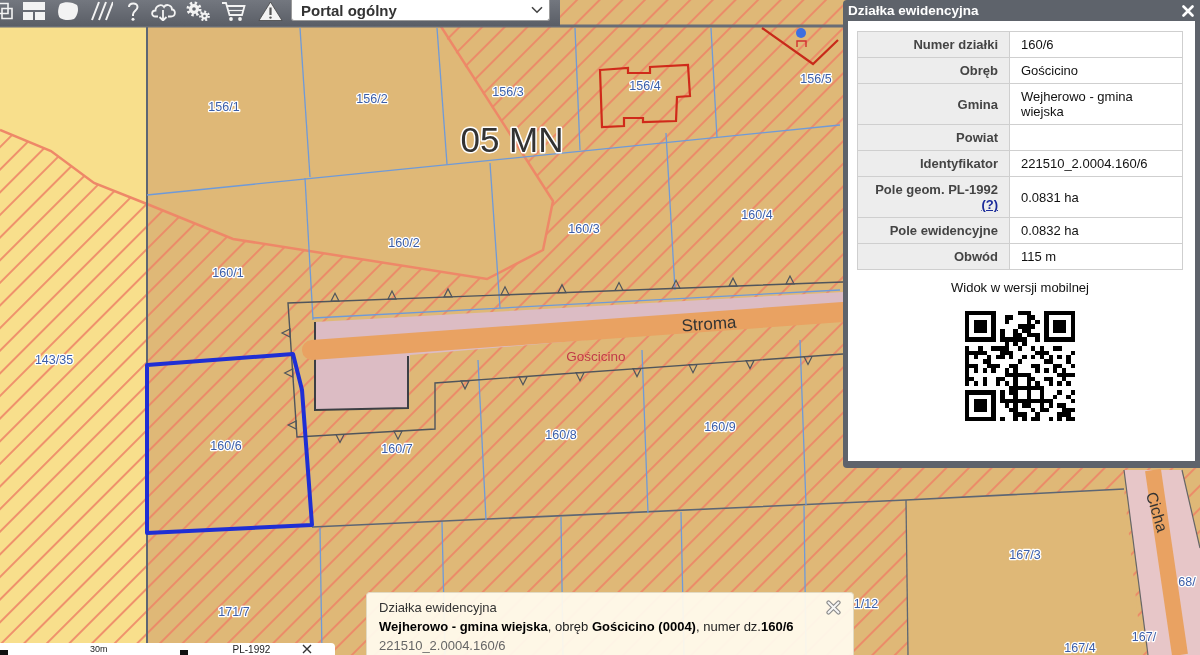 This screenshot has width=1200, height=655. I want to click on tooltip-summary: Wejherowo - gmina wiejska, obręb Gościcino (0004), numer dz.160/6, so click(587, 627).